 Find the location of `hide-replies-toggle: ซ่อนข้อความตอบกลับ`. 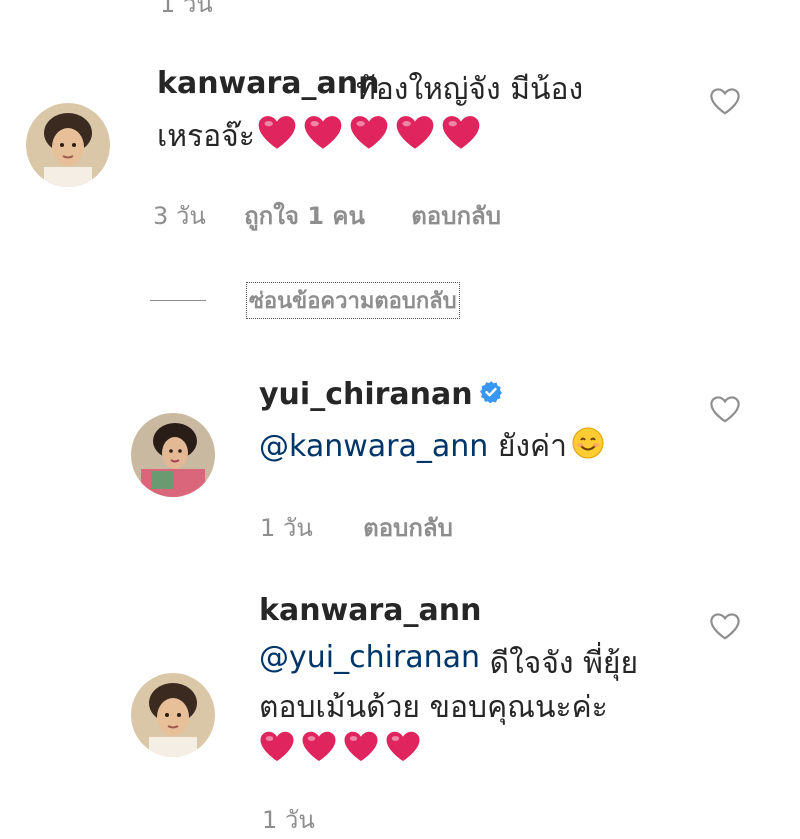

hide-replies-toggle: ซ่อนข้อความตอบกลับ is located at coordinates (305, 300).